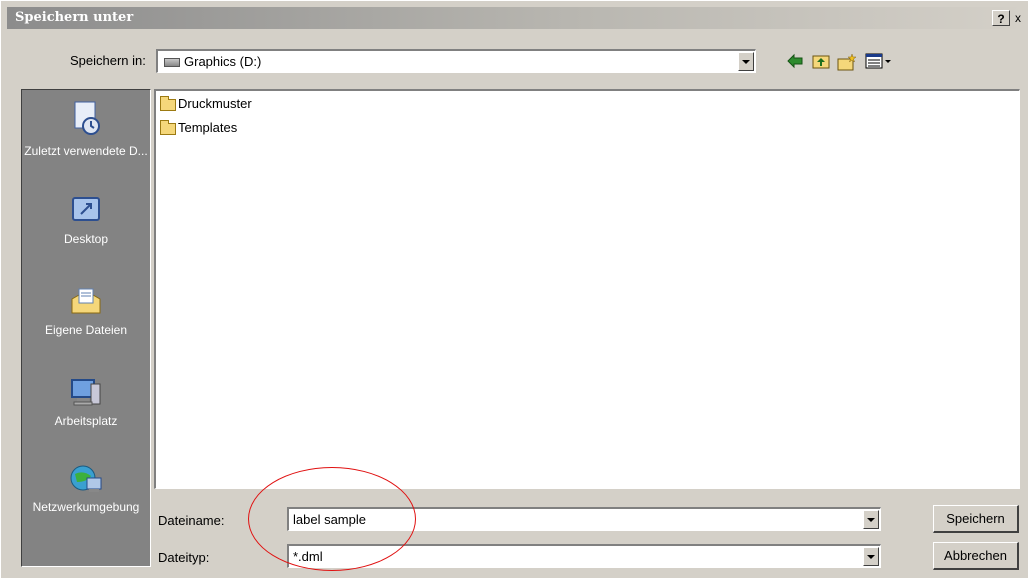 This screenshot has height=579, width=1029. Describe the element at coordinates (795, 62) in the screenshot. I see `back-icon` at that location.